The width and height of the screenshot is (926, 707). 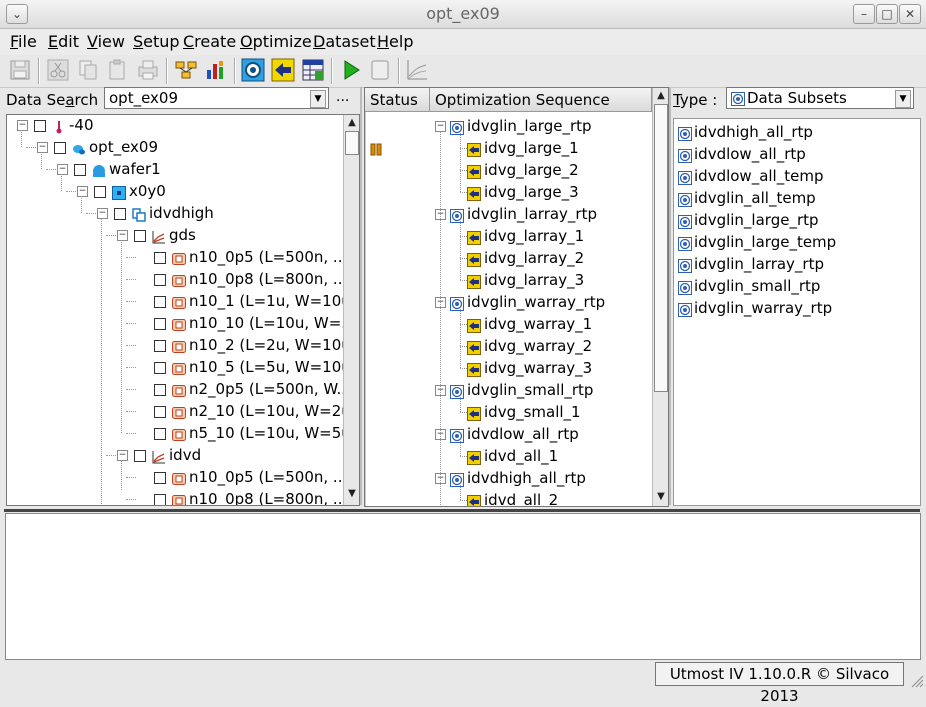 What do you see at coordinates (88, 70) in the screenshot?
I see `copy-icon` at bounding box center [88, 70].